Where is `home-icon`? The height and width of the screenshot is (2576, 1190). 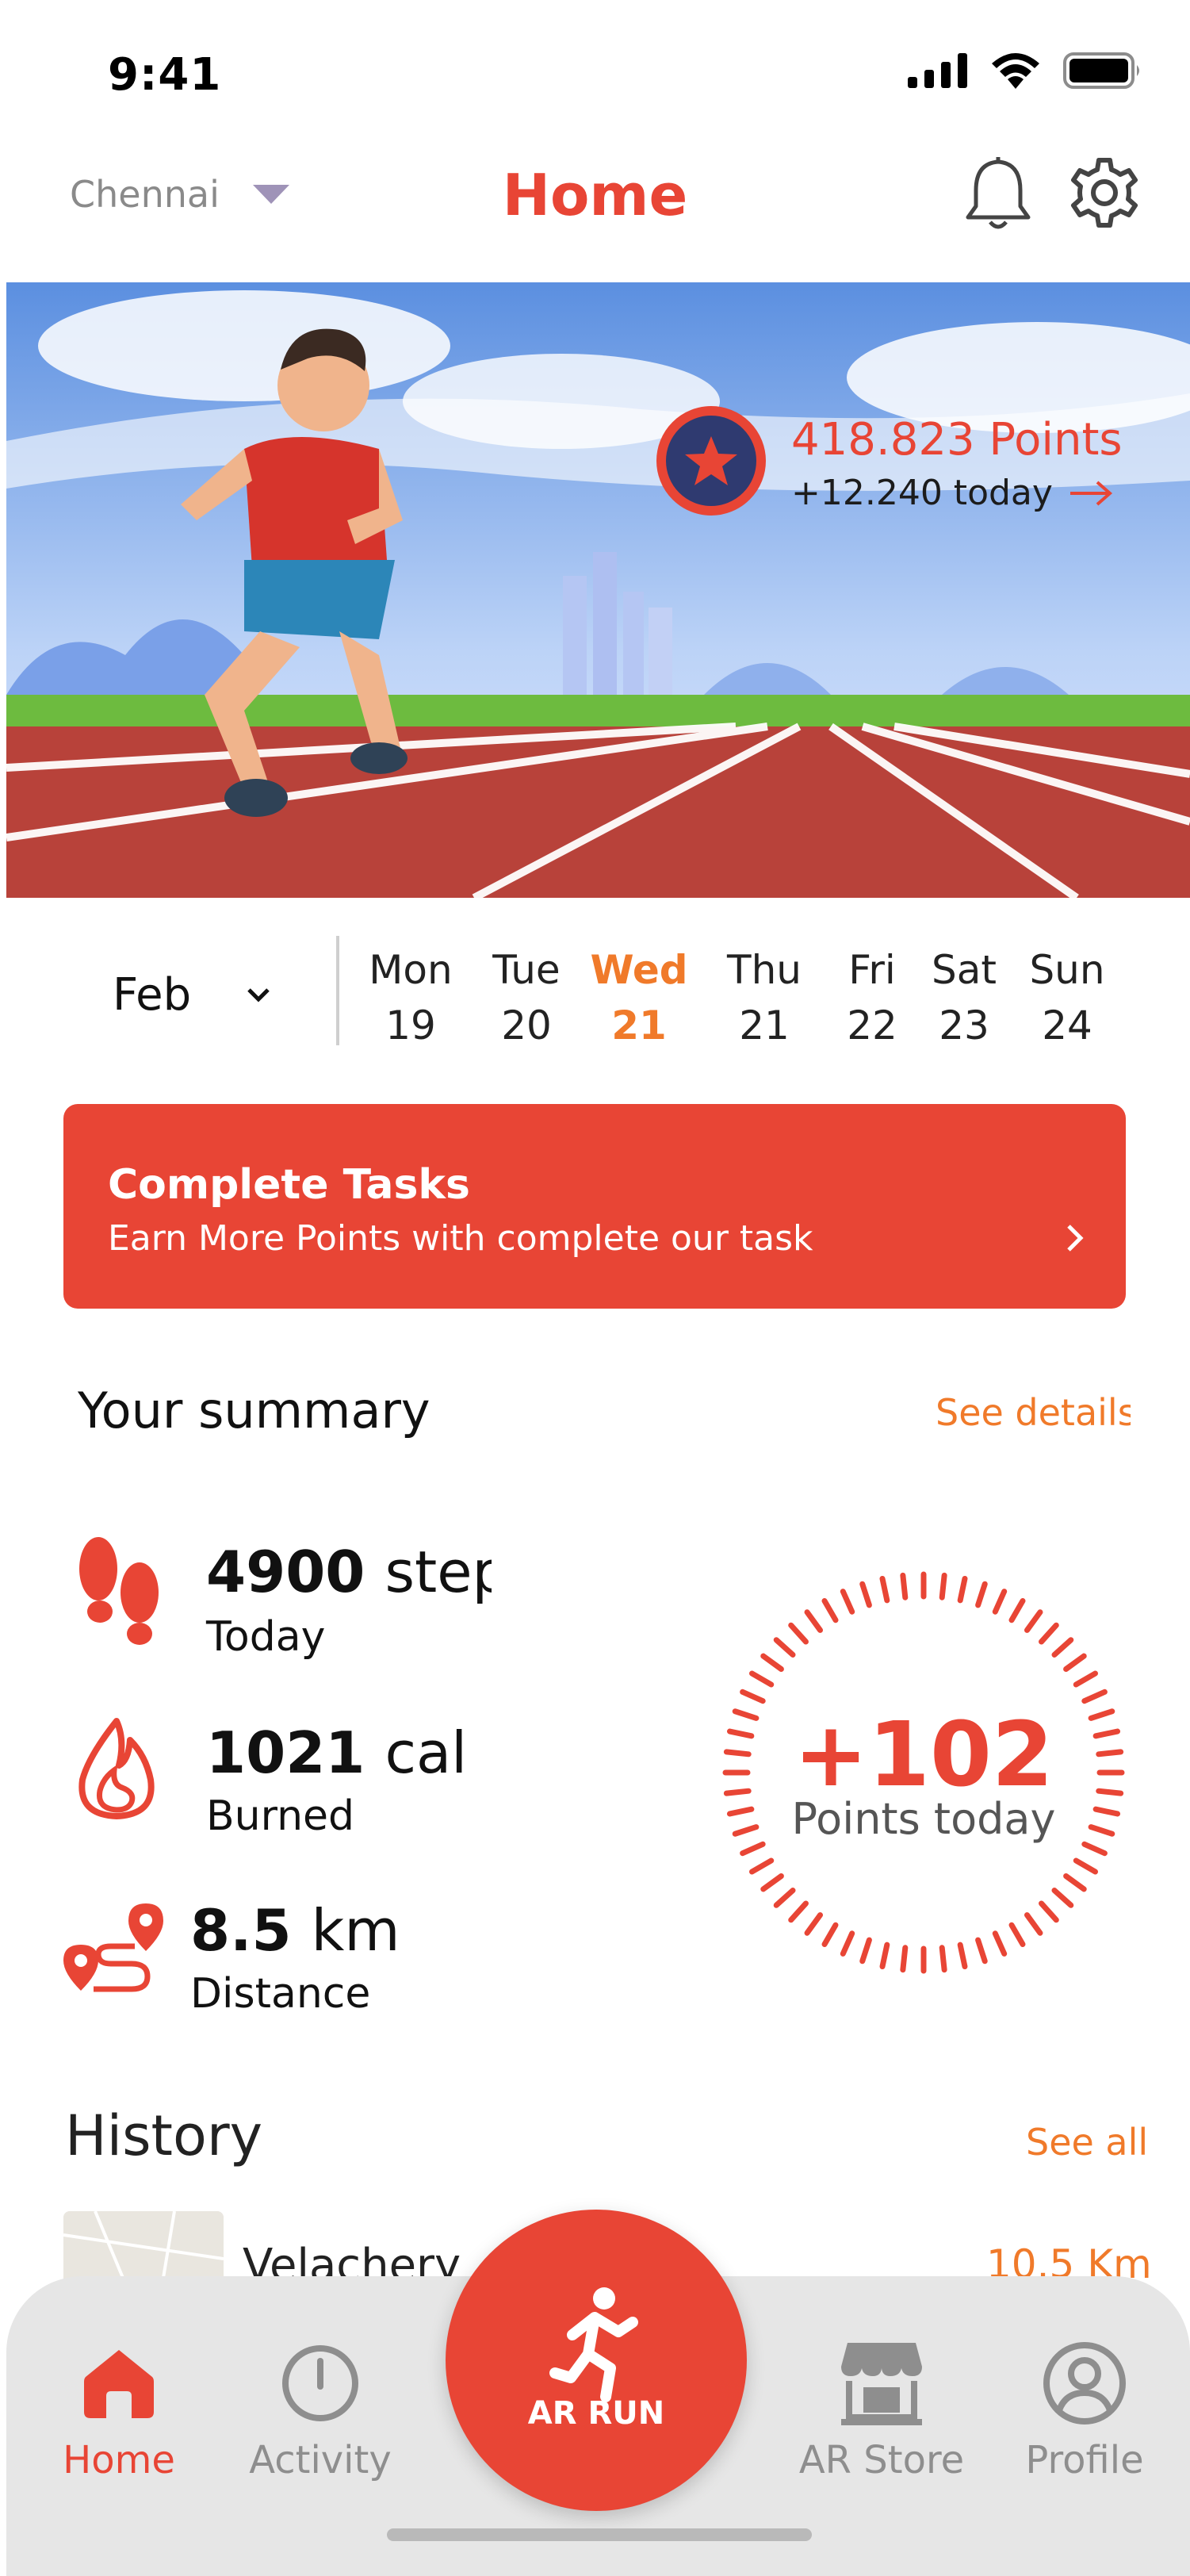
home-icon is located at coordinates (119, 2384).